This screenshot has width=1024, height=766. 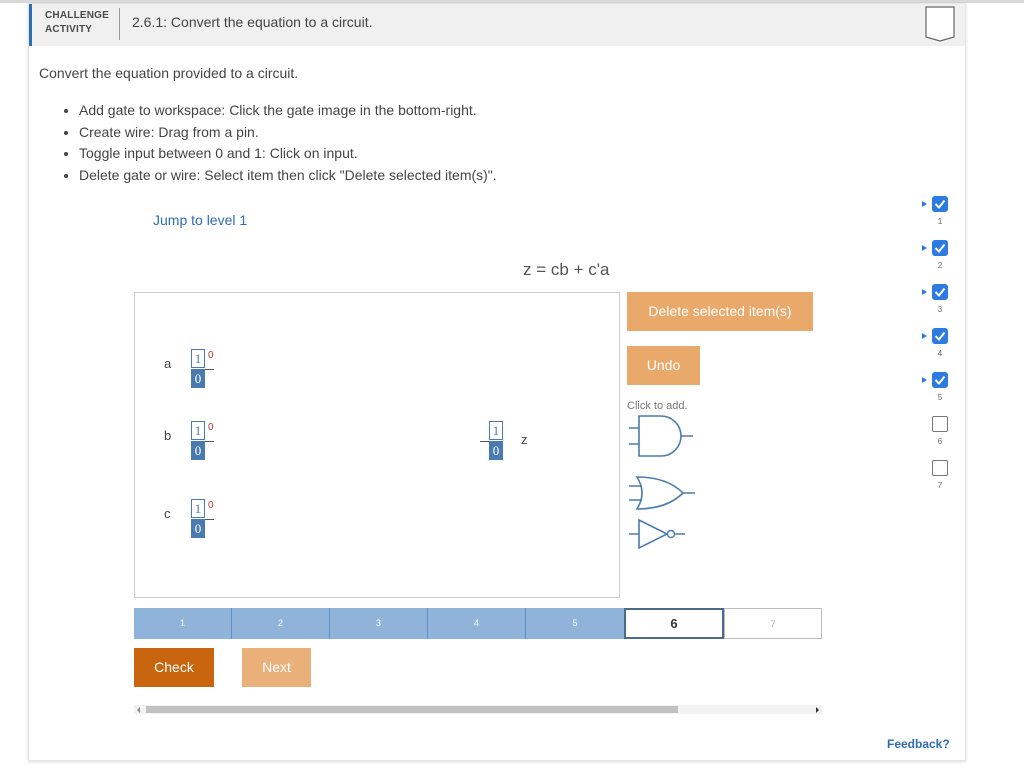 I want to click on progress-level-5: 5, so click(x=575, y=623).